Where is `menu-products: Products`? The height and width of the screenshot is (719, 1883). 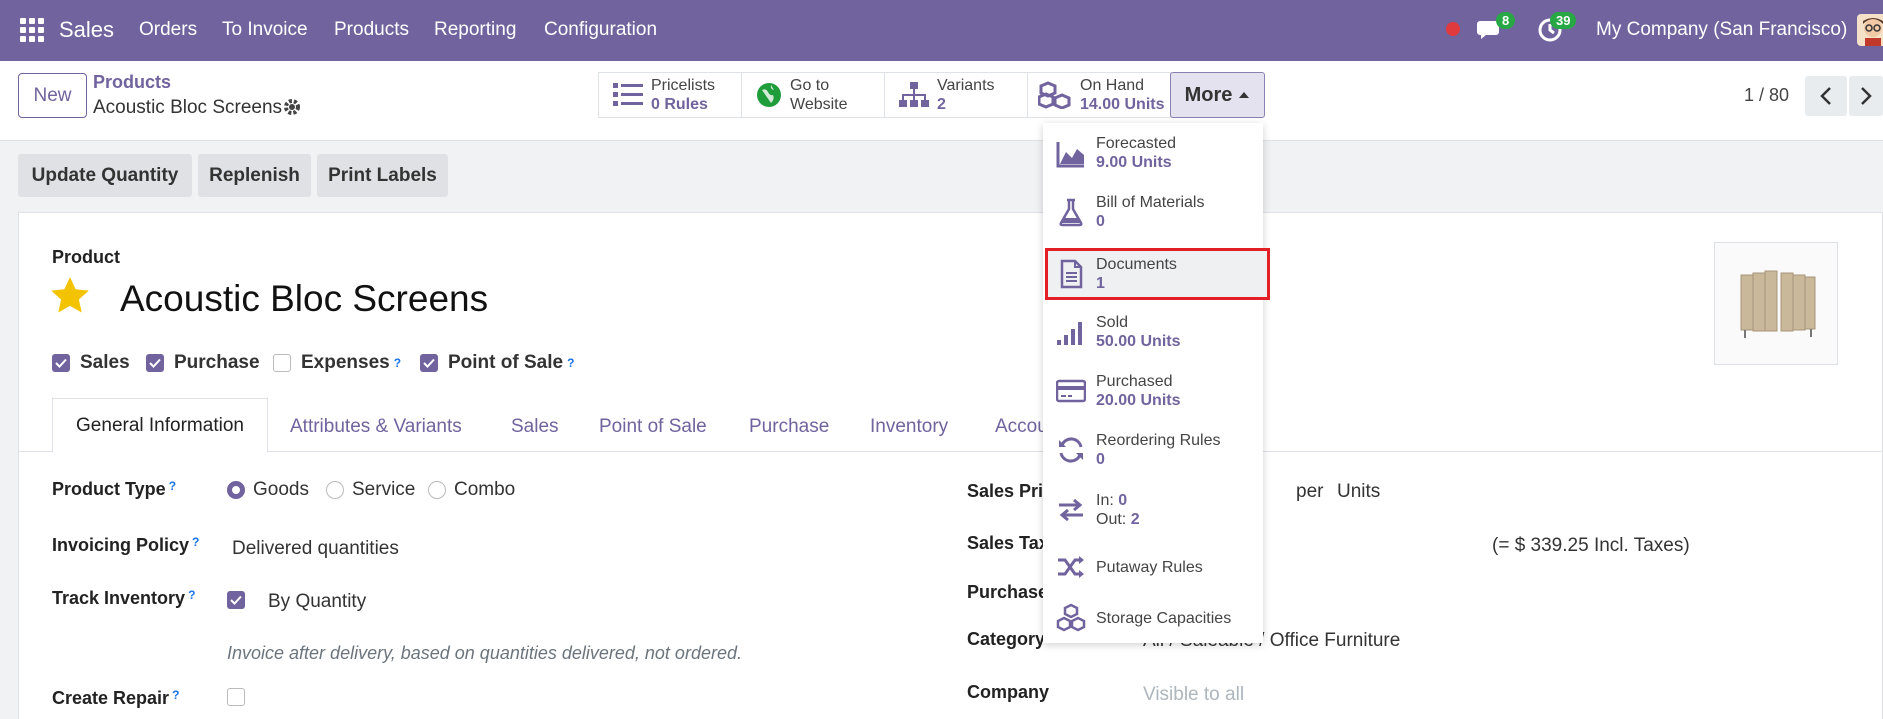
menu-products: Products is located at coordinates (371, 30).